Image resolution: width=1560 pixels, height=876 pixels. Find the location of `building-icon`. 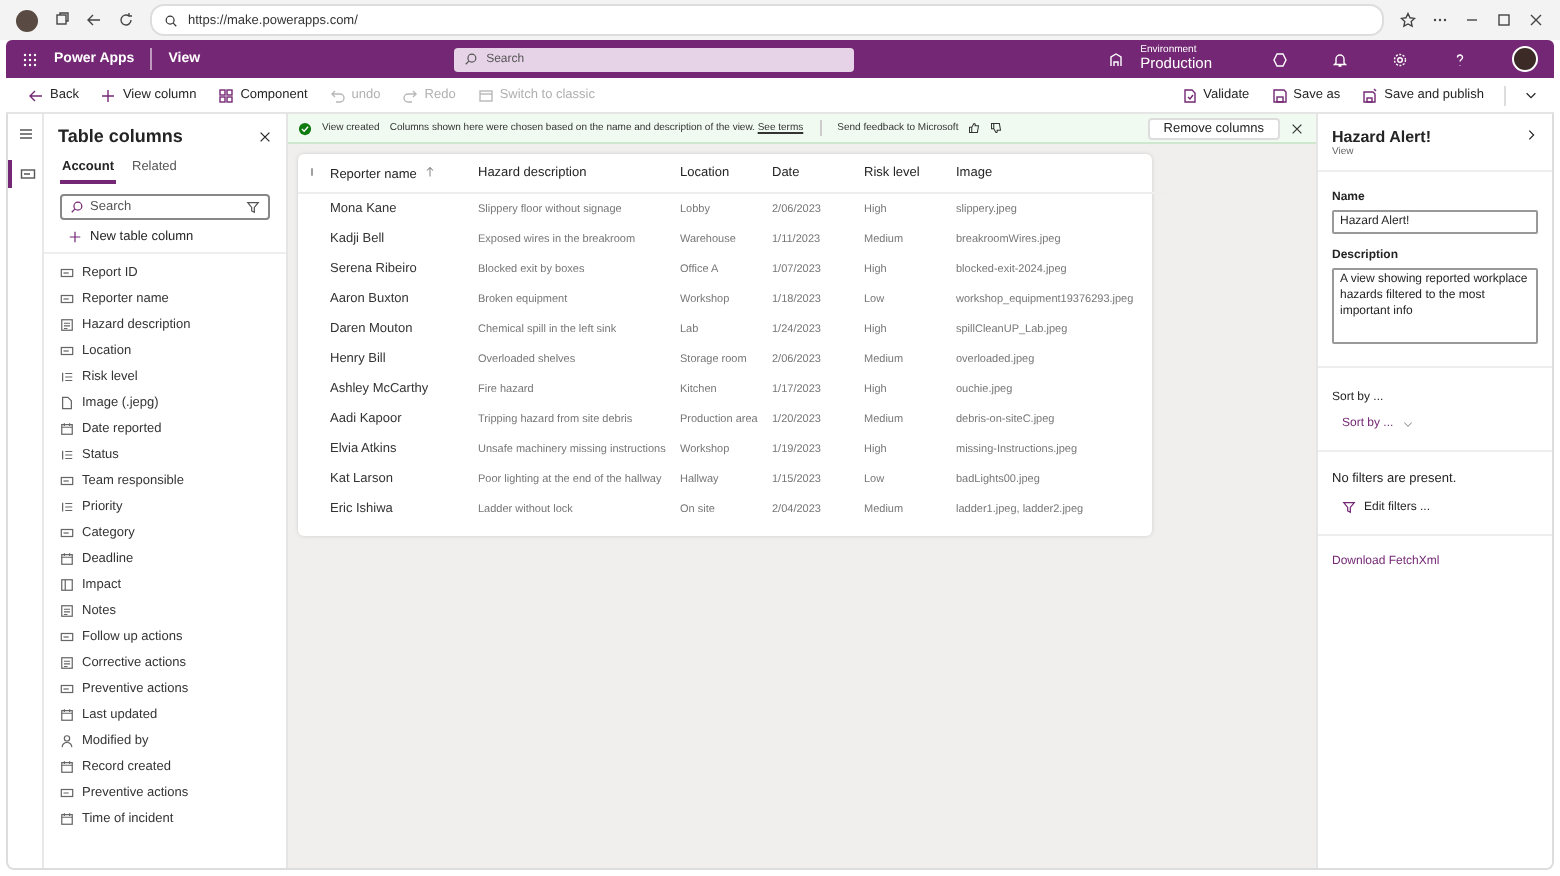

building-icon is located at coordinates (1116, 59).